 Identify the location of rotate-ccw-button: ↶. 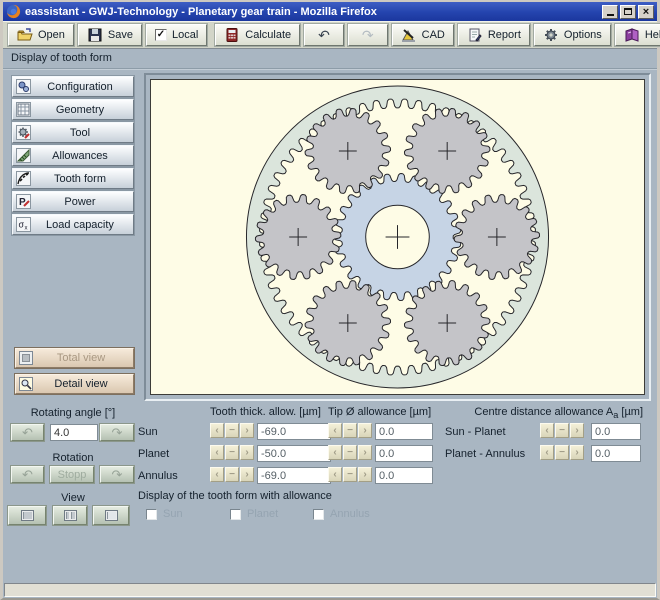
(27, 432).